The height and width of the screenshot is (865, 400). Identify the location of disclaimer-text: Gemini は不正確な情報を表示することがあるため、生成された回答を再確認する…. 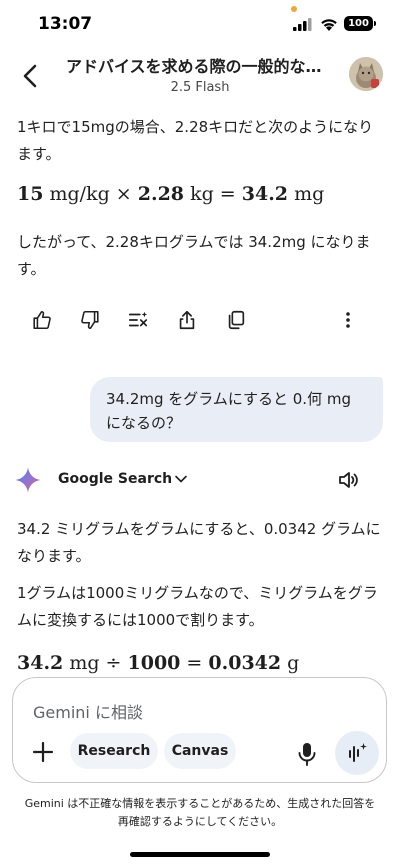
(200, 812).